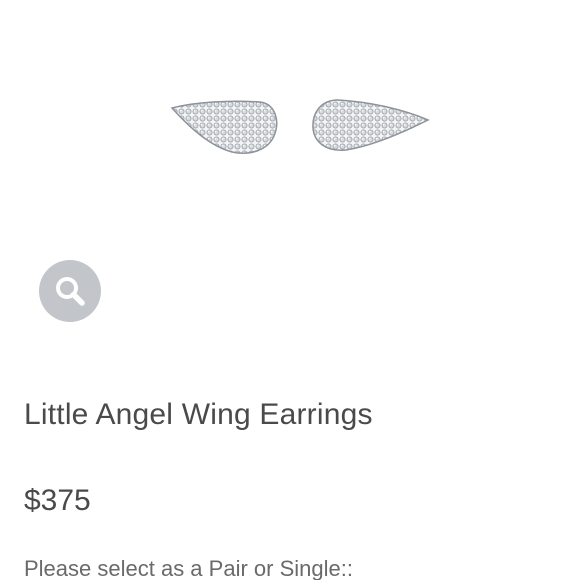 Image resolution: width=580 pixels, height=580 pixels. What do you see at coordinates (198, 414) in the screenshot?
I see `product-title: Little Angel Wing Earrings` at bounding box center [198, 414].